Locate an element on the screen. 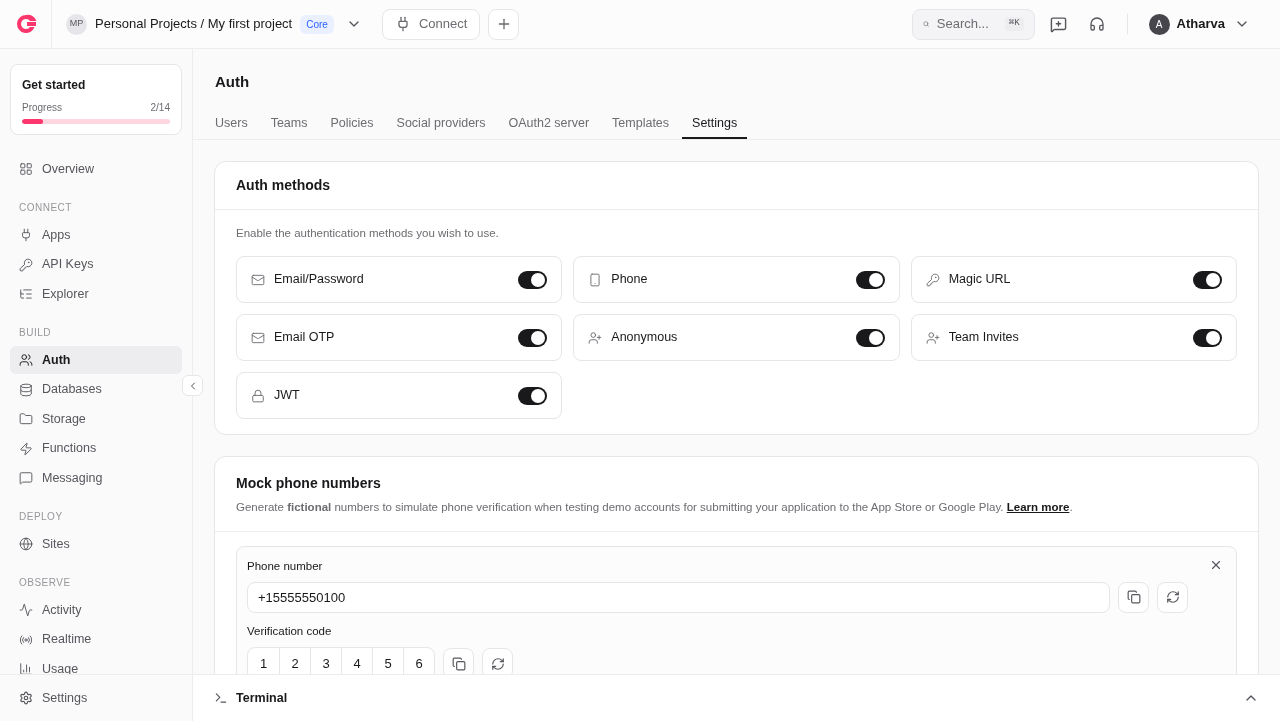  get-started-title: Get started is located at coordinates (54, 85).